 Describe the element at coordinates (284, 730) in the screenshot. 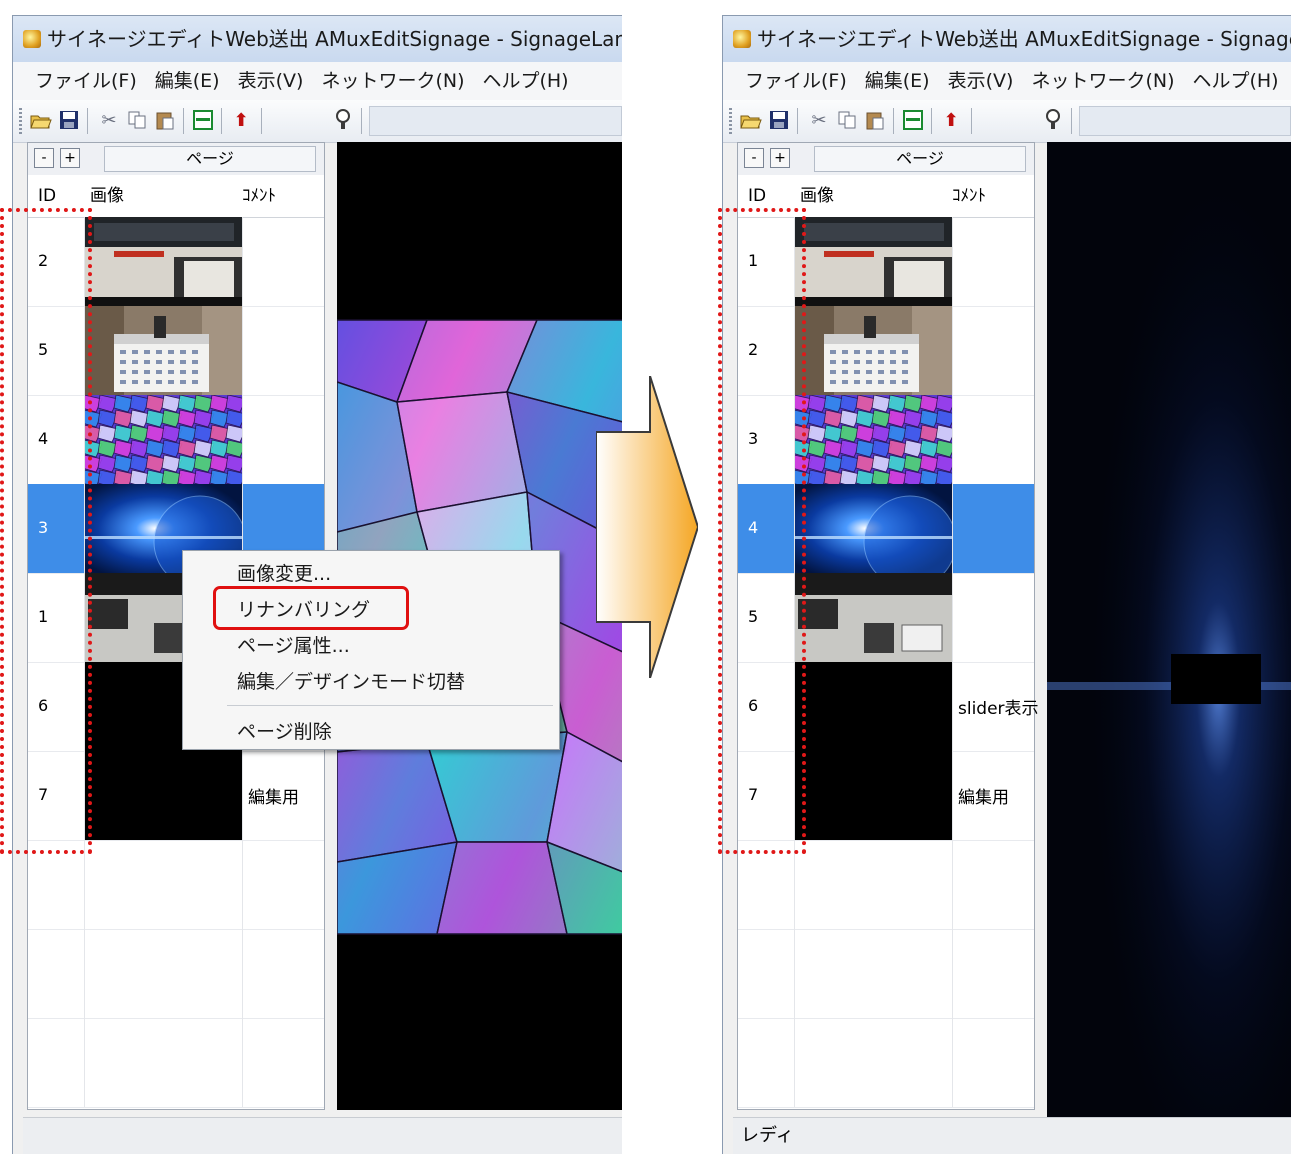

I see `menu-delete-page: ページ削除` at that location.